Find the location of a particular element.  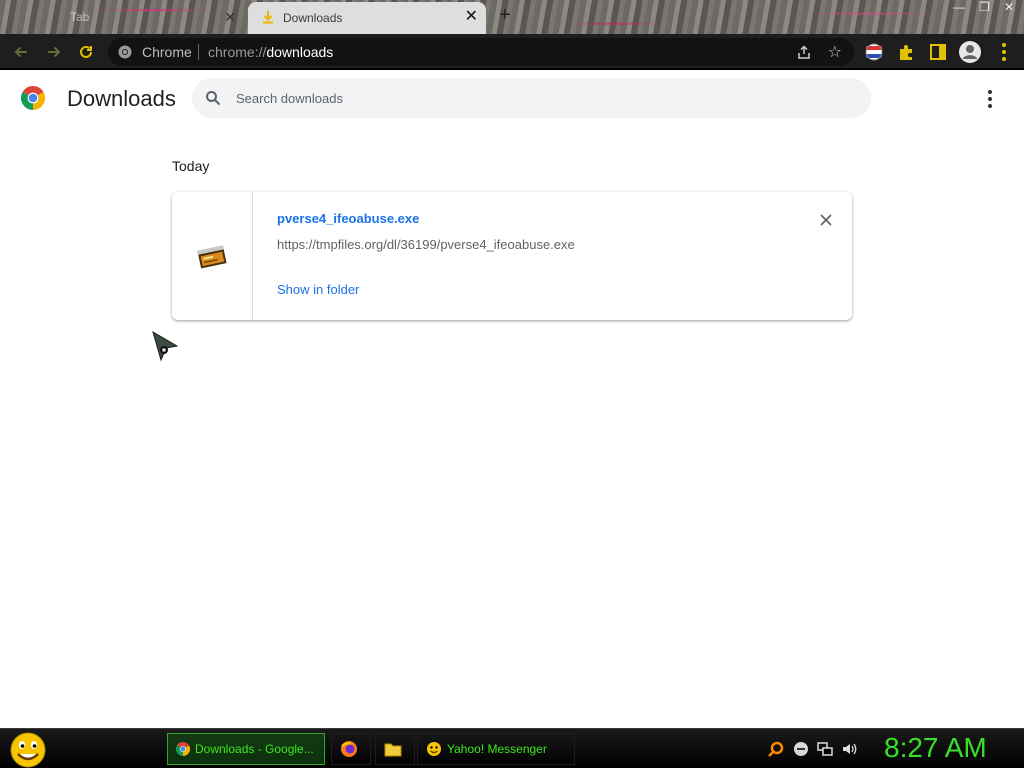

omnibox-divider is located at coordinates (198, 52).